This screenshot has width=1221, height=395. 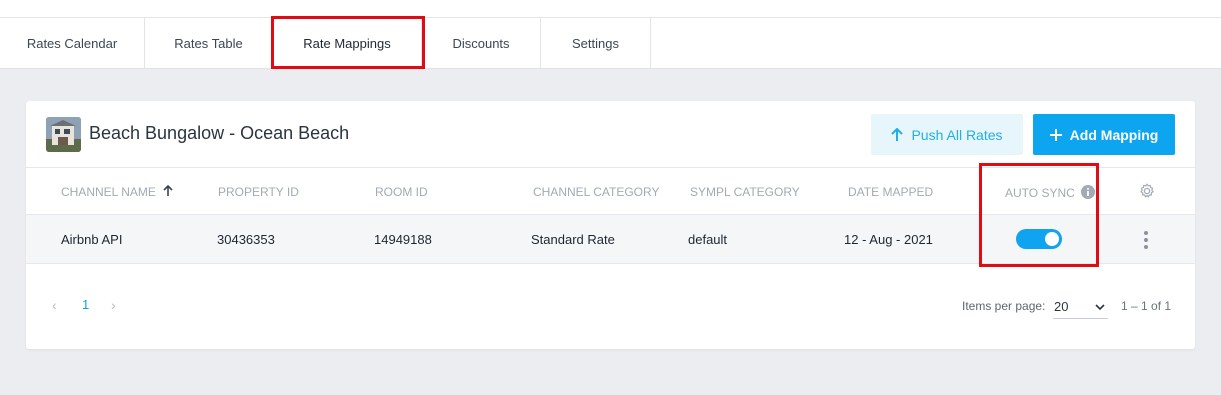 What do you see at coordinates (117, 192) in the screenshot?
I see `header-channel-name: CHANNEL NAME` at bounding box center [117, 192].